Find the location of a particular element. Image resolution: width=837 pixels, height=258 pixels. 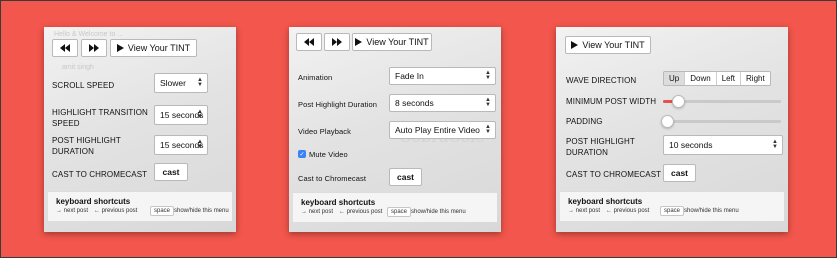

post-highlight-value: 8 seconds is located at coordinates (414, 103).